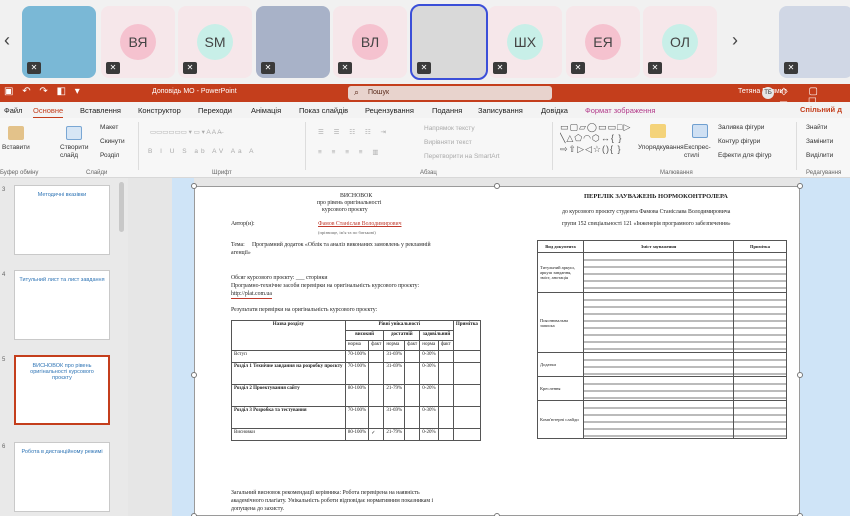  I want to click on quick-styles-button: Експрес-стилі, so click(699, 152).